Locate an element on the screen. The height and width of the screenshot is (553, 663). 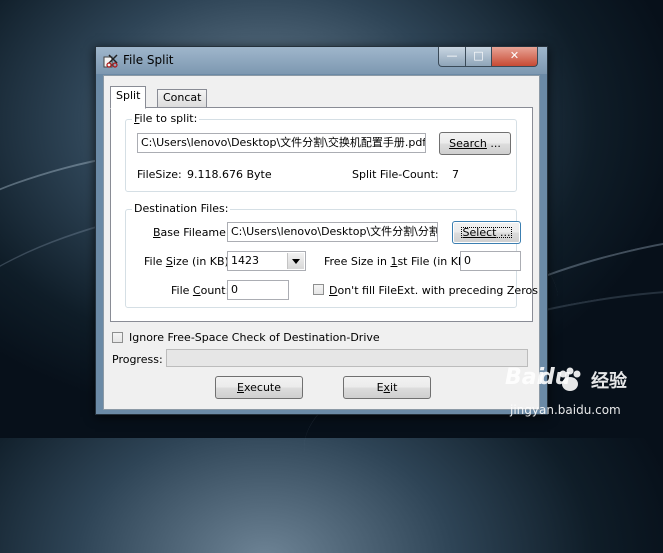
watermark-brand-c: 经验 is located at coordinates (609, 381).